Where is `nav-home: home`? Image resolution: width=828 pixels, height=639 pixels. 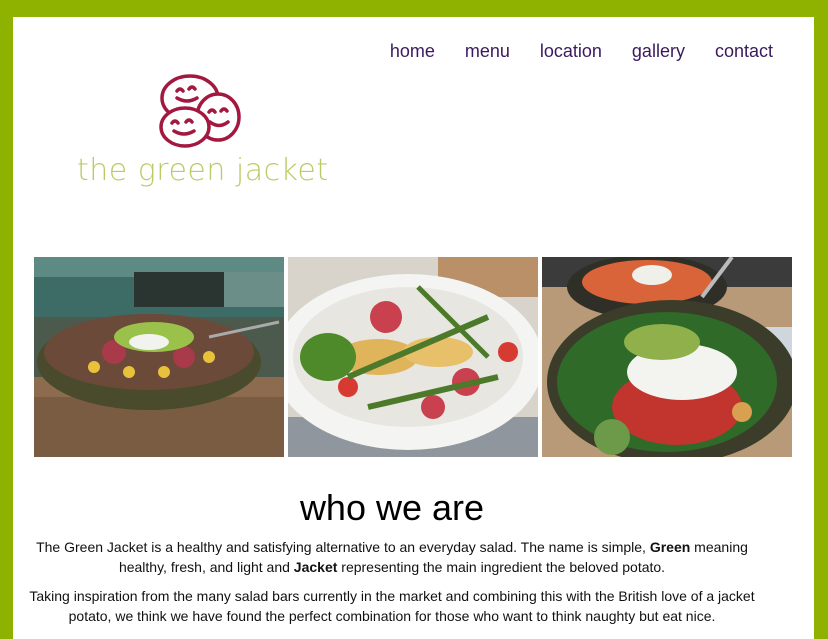
nav-home: home is located at coordinates (412, 51).